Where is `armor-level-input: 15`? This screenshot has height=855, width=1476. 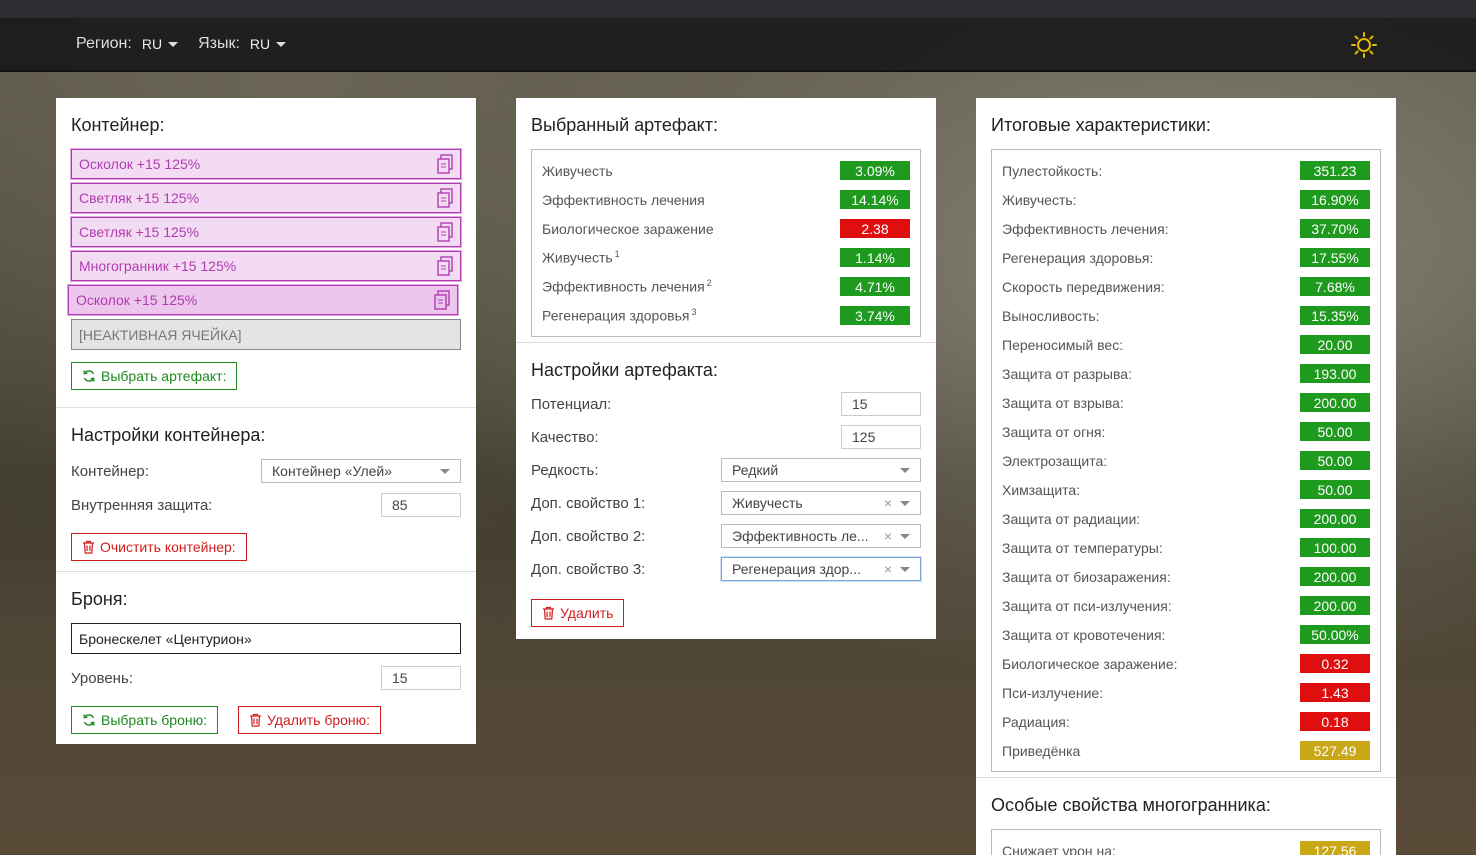
armor-level-input: 15 is located at coordinates (421, 678).